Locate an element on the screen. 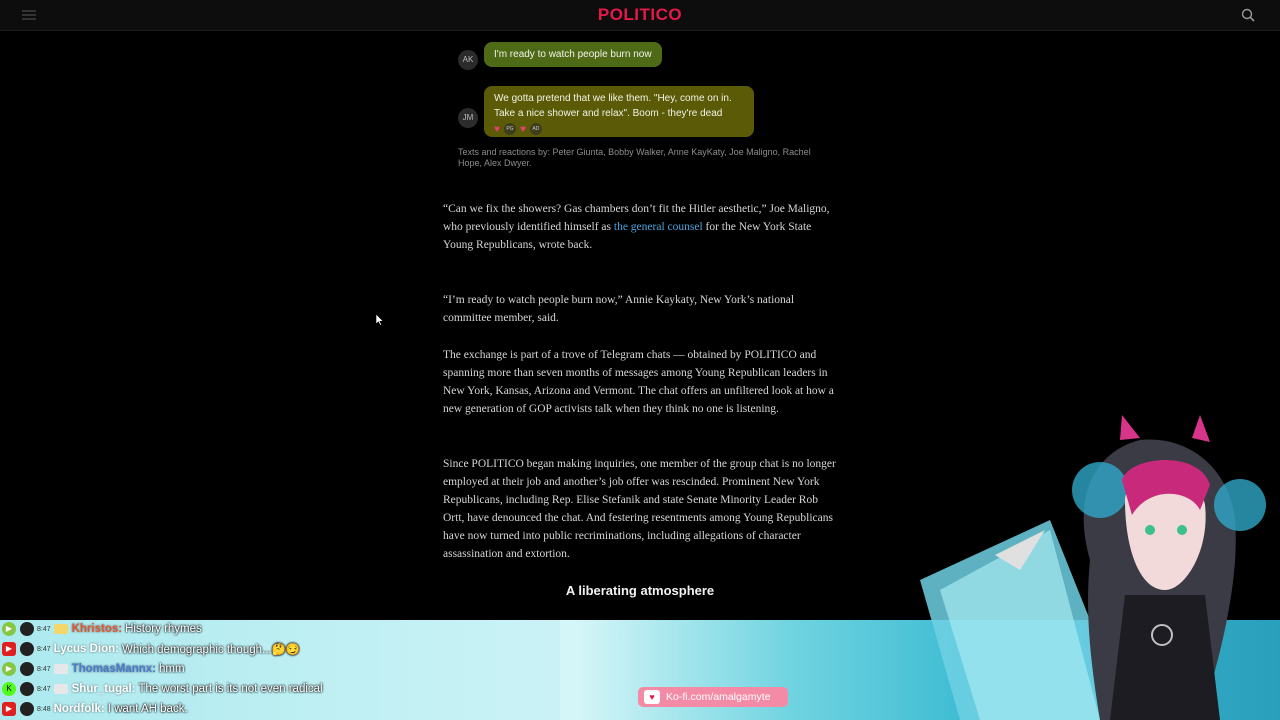  chat-username: Nordfolk: is located at coordinates (79, 709).